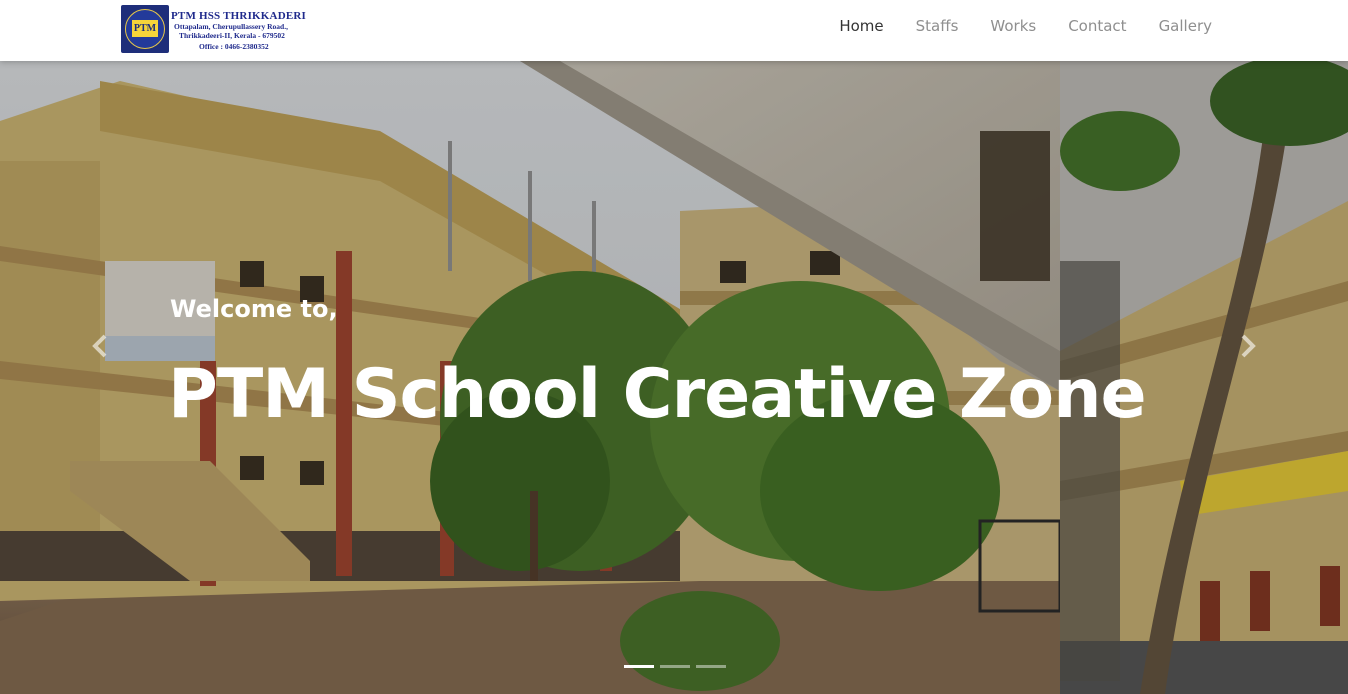 This screenshot has height=694, width=1348. What do you see at coordinates (937, 26) in the screenshot?
I see `nav-staffs-link: Staffs` at bounding box center [937, 26].